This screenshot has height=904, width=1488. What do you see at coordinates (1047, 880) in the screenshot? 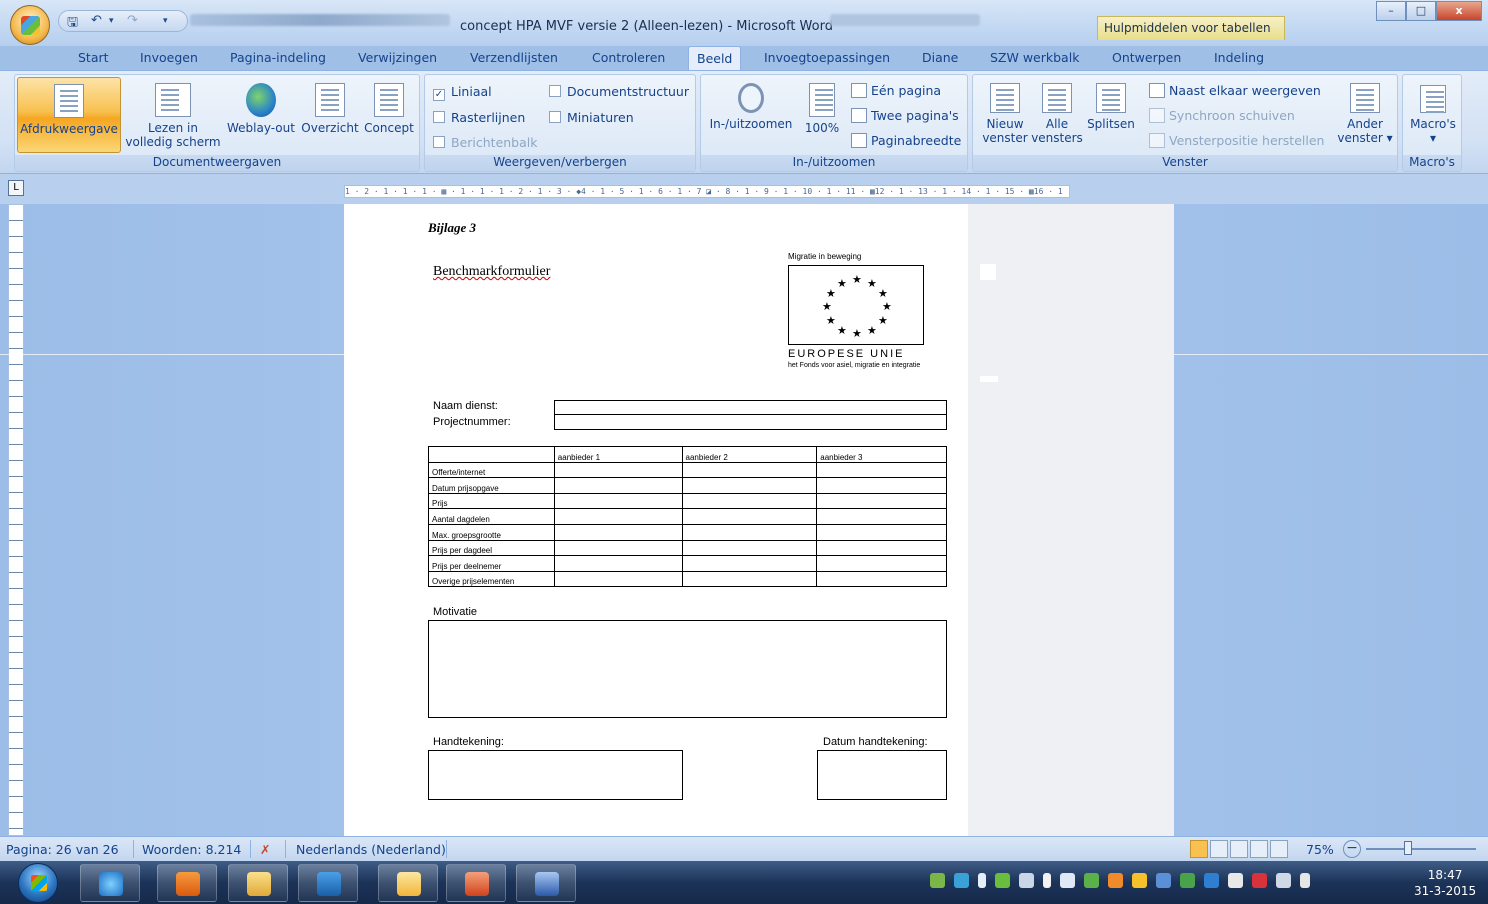
I see `speaker-icon` at bounding box center [1047, 880].